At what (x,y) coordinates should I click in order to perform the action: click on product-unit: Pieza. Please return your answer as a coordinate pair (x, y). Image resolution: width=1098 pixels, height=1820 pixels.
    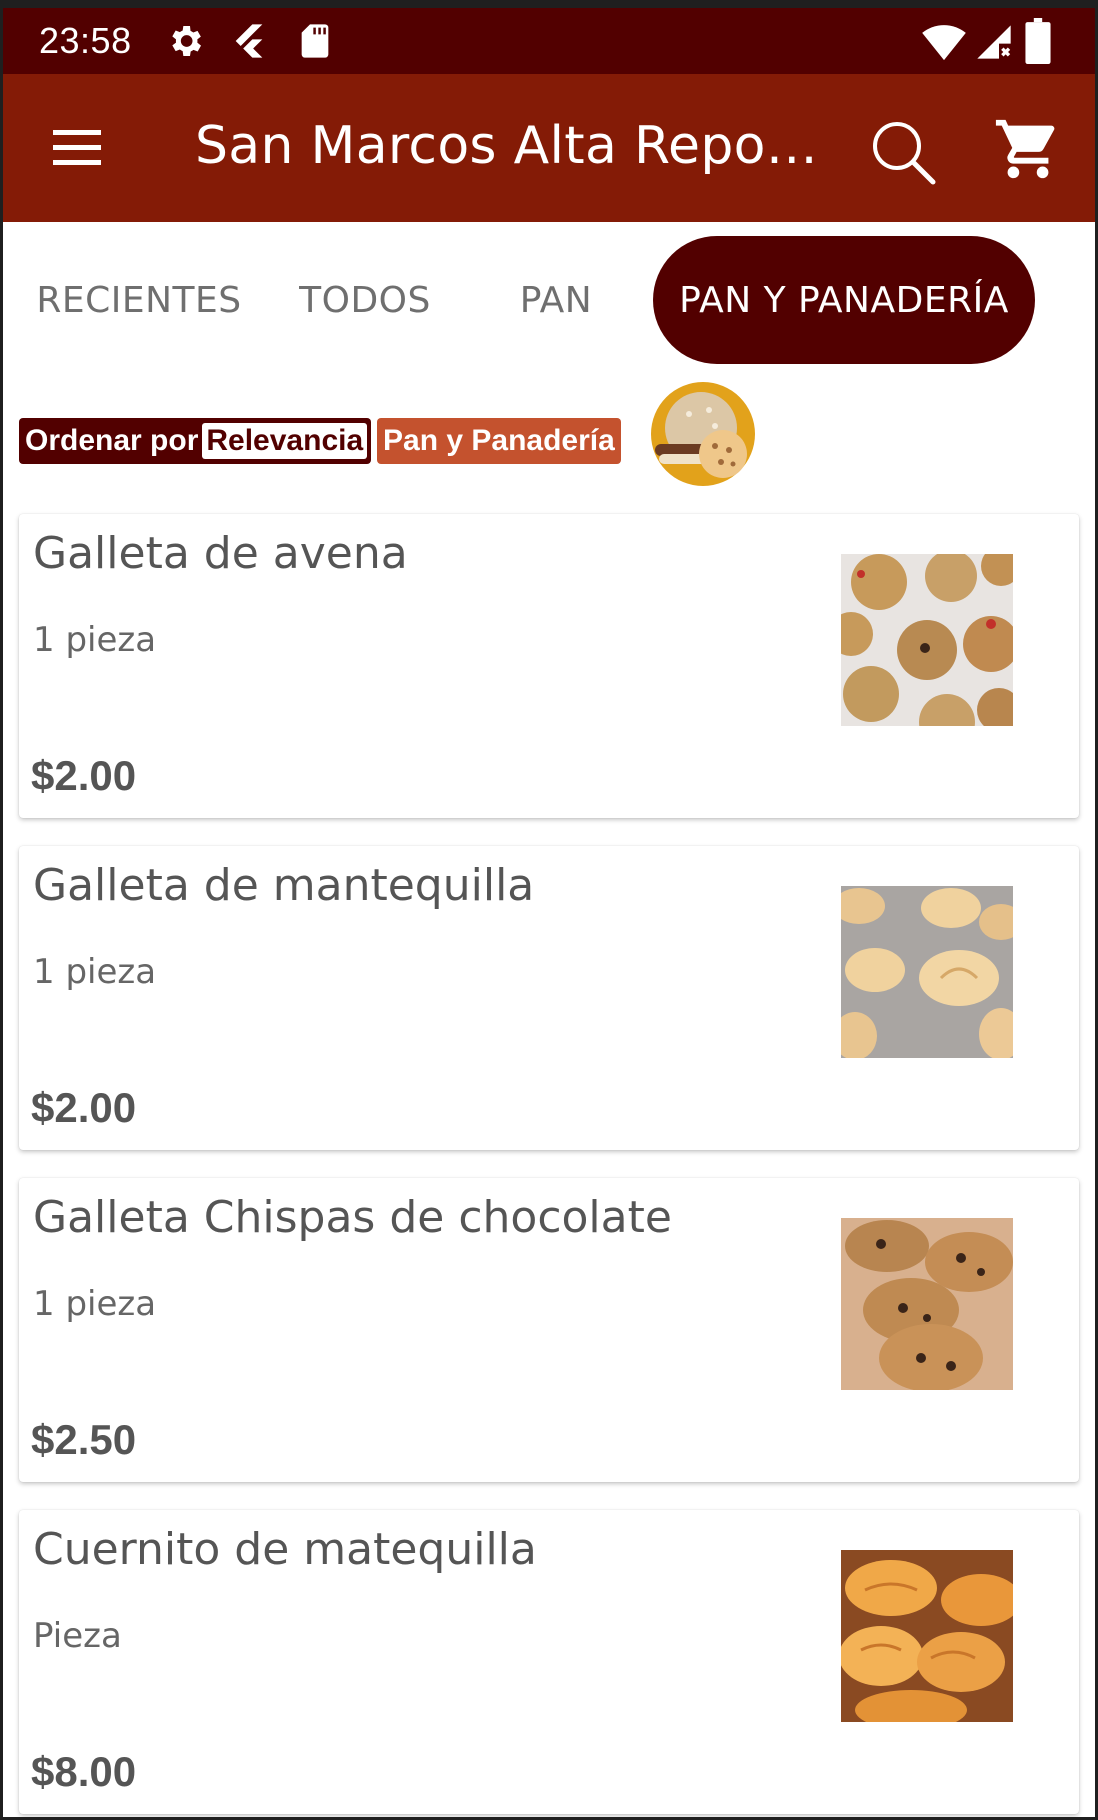
    Looking at the image, I should click on (77, 1636).